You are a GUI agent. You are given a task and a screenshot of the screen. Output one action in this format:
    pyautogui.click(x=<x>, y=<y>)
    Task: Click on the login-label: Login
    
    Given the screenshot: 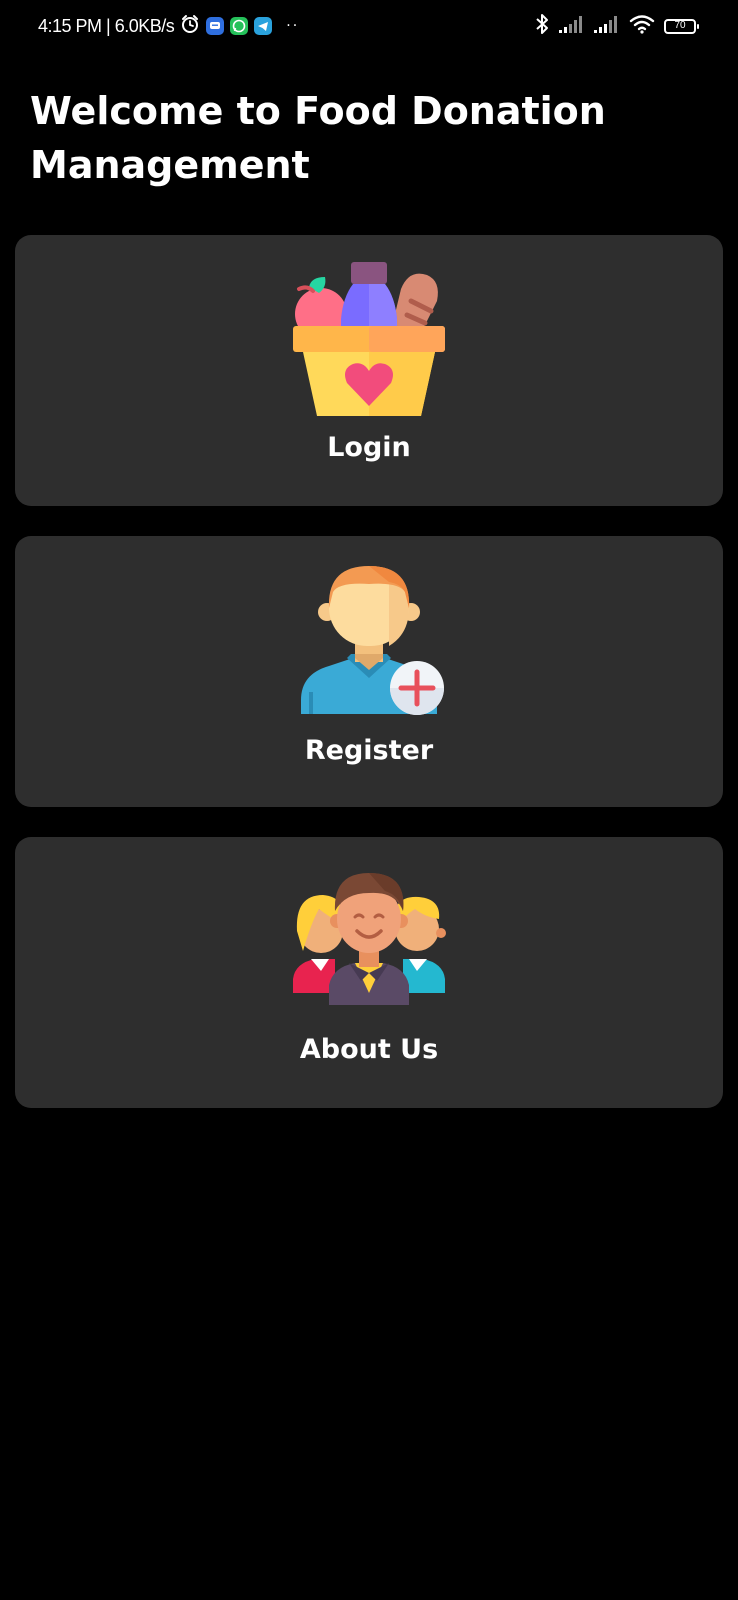 What is the action you would take?
    pyautogui.click(x=369, y=447)
    